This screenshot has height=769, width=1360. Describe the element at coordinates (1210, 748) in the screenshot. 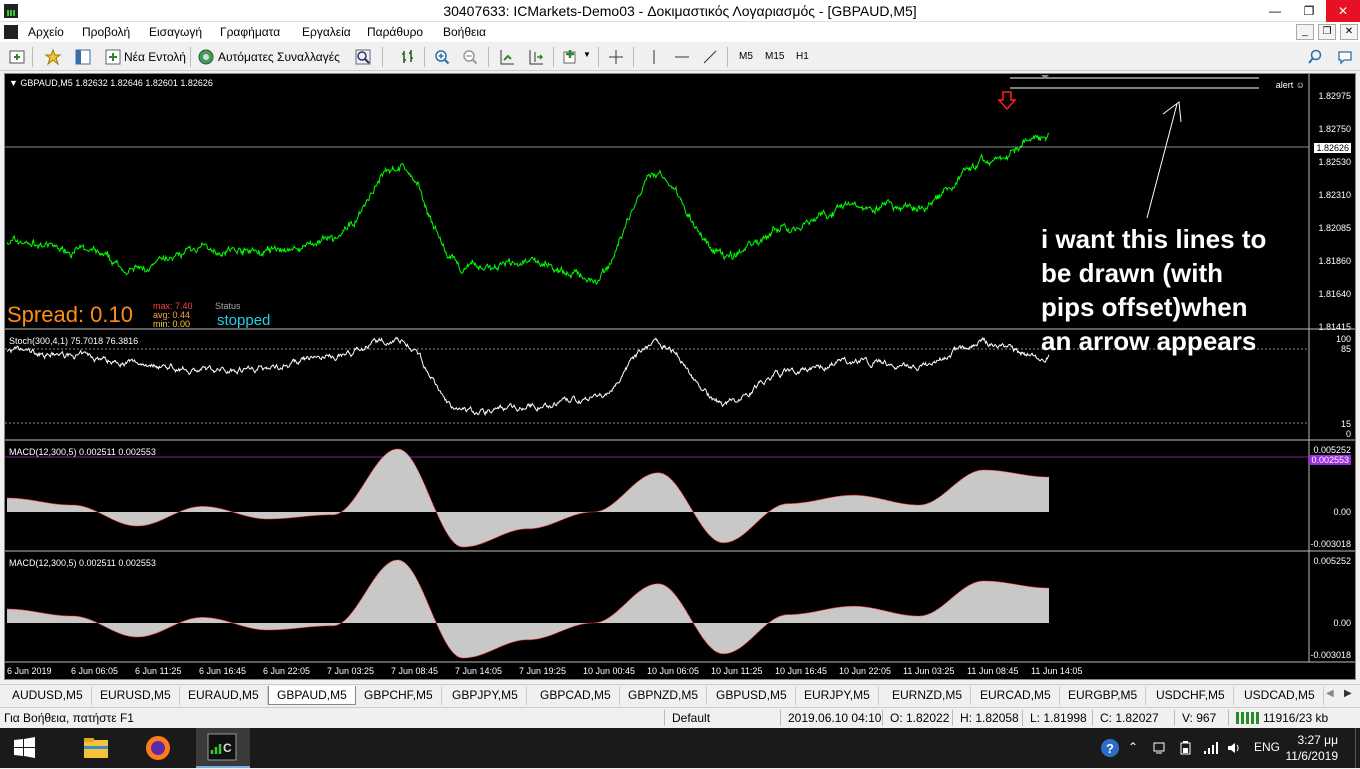

I see `signal-tray-icon` at that location.